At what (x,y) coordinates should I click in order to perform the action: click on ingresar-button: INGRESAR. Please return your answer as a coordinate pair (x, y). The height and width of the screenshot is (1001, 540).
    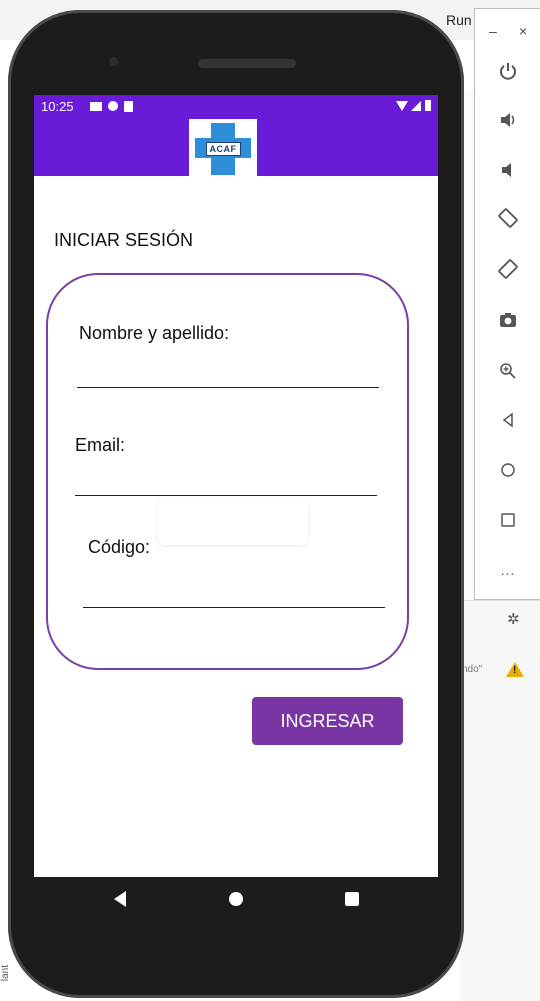
    Looking at the image, I should click on (327, 721).